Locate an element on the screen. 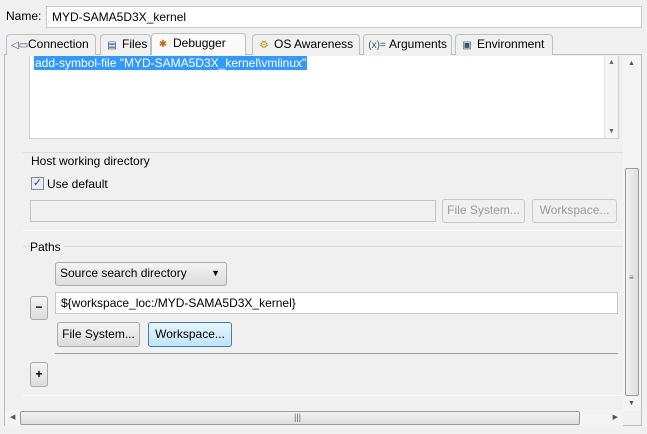 The width and height of the screenshot is (647, 434). path-separator is located at coordinates (336, 353).